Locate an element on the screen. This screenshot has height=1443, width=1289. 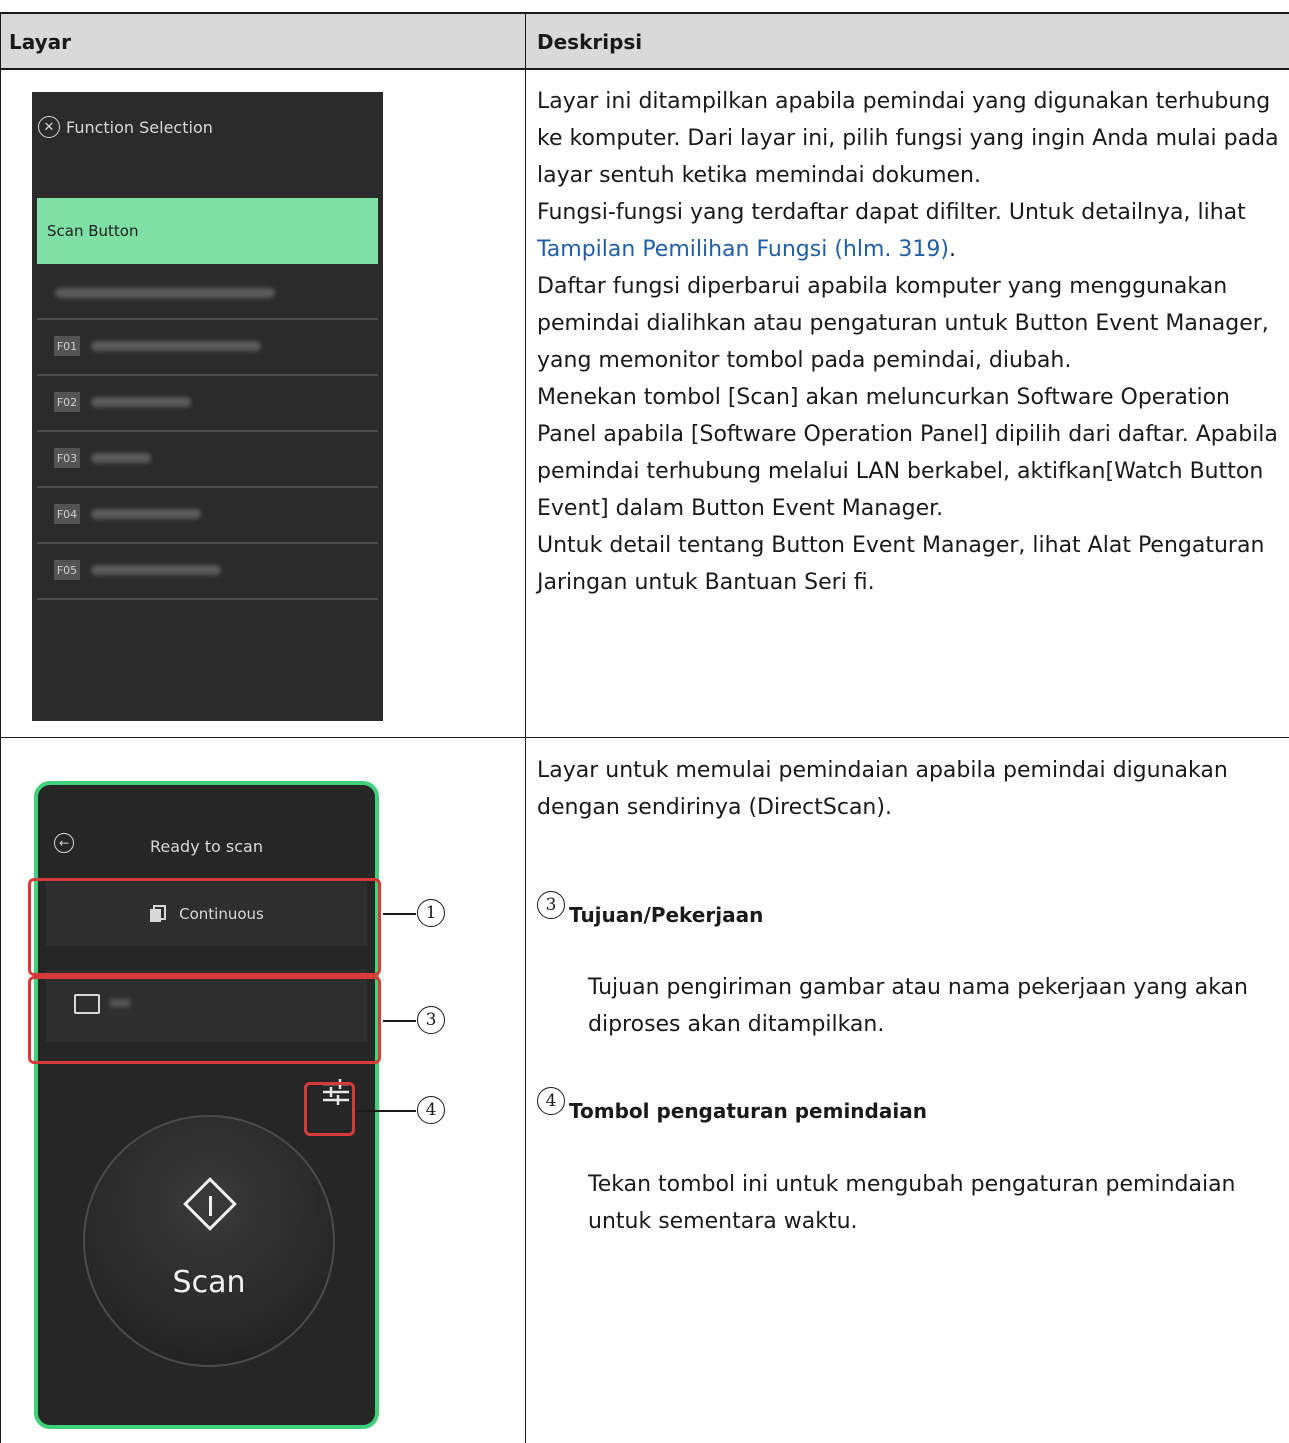
list-item: F01 is located at coordinates (207, 348).